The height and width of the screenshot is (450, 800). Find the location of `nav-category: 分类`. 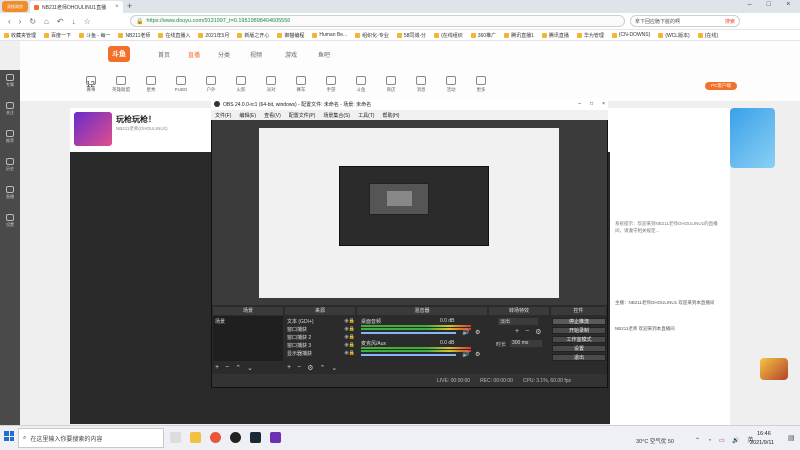

nav-category: 分类 is located at coordinates (224, 54).